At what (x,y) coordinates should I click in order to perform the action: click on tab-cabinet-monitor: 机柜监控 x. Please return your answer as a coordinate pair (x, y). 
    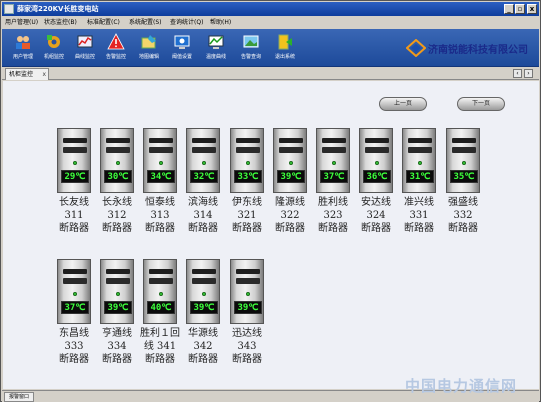
    Looking at the image, I should click on (27, 74).